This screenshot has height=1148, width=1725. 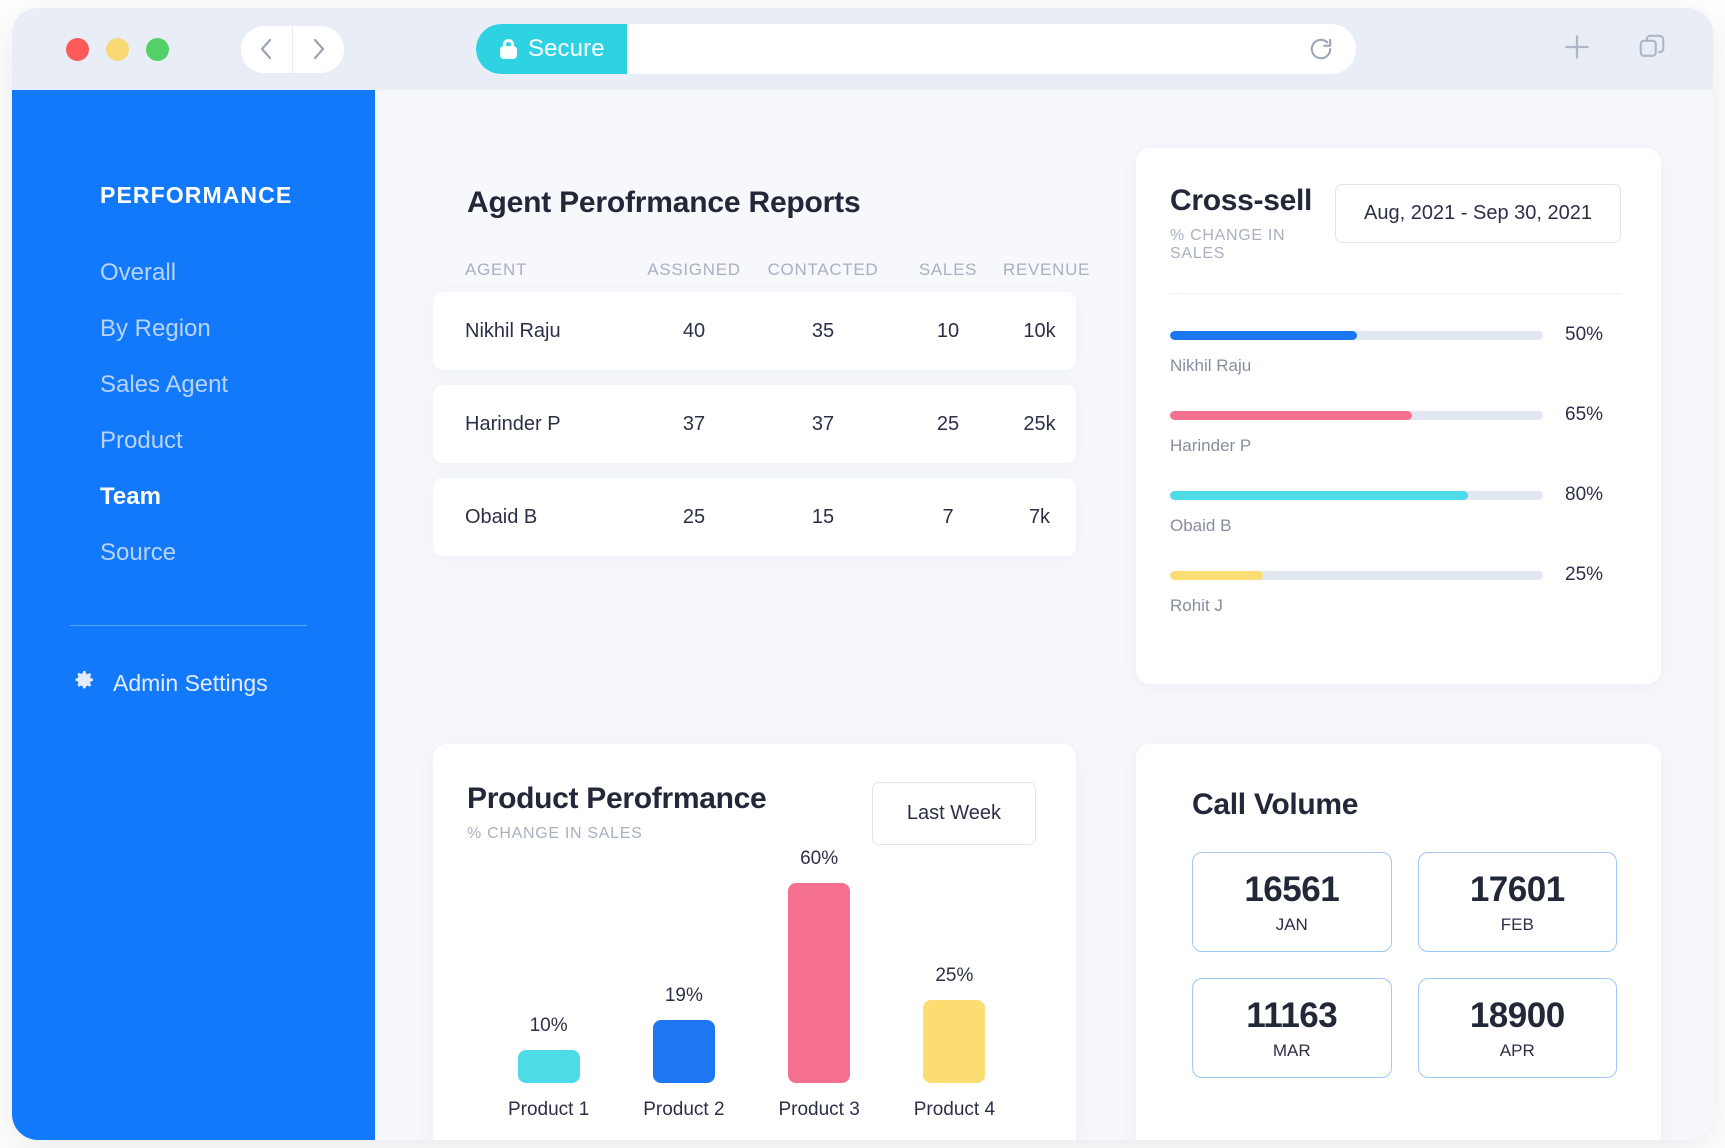 I want to click on cell-assigned: 40, so click(x=694, y=330).